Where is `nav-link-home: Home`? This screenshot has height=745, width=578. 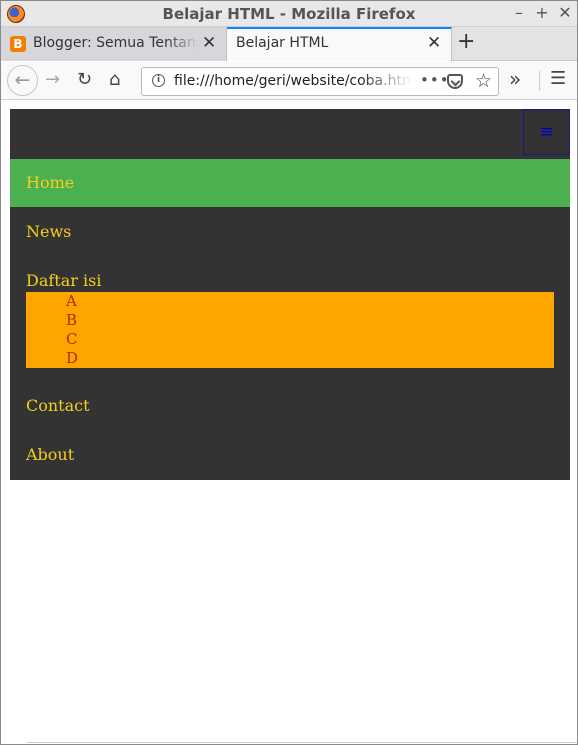
nav-link-home: Home is located at coordinates (290, 183).